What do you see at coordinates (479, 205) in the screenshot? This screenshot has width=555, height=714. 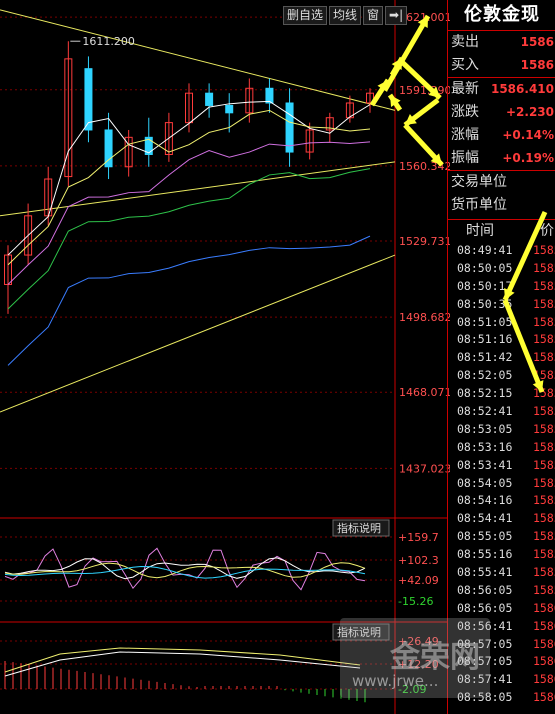 I see `currency-unit-row: 货币单位` at bounding box center [479, 205].